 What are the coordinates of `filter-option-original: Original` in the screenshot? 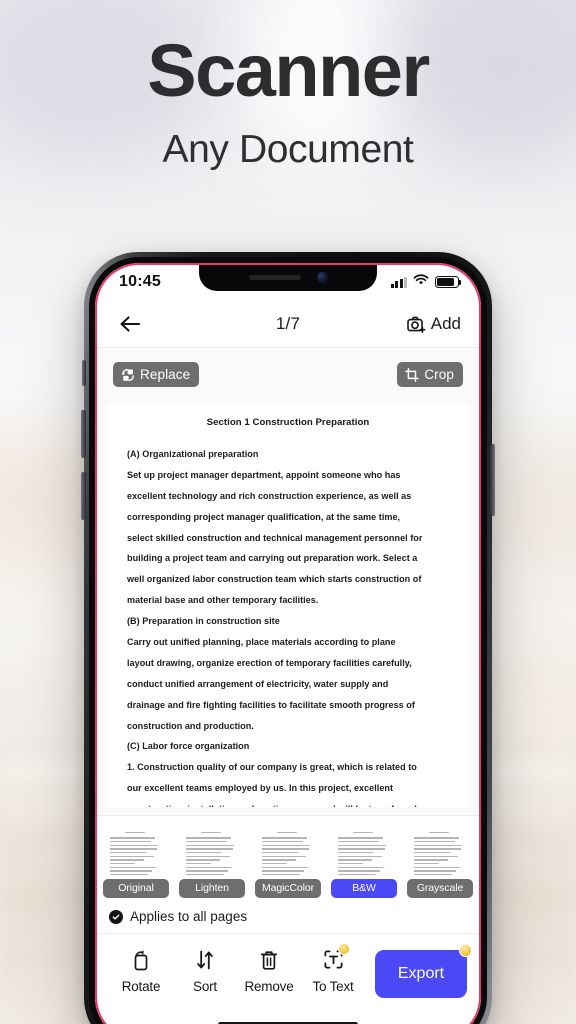 It's located at (136, 862).